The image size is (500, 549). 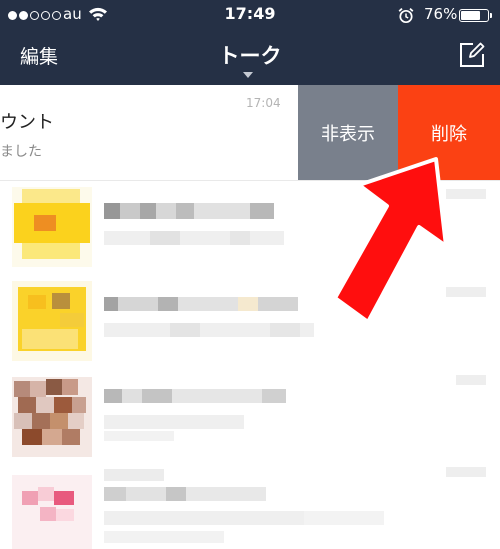 I want to click on chat-name: ウント, so click(x=27, y=122).